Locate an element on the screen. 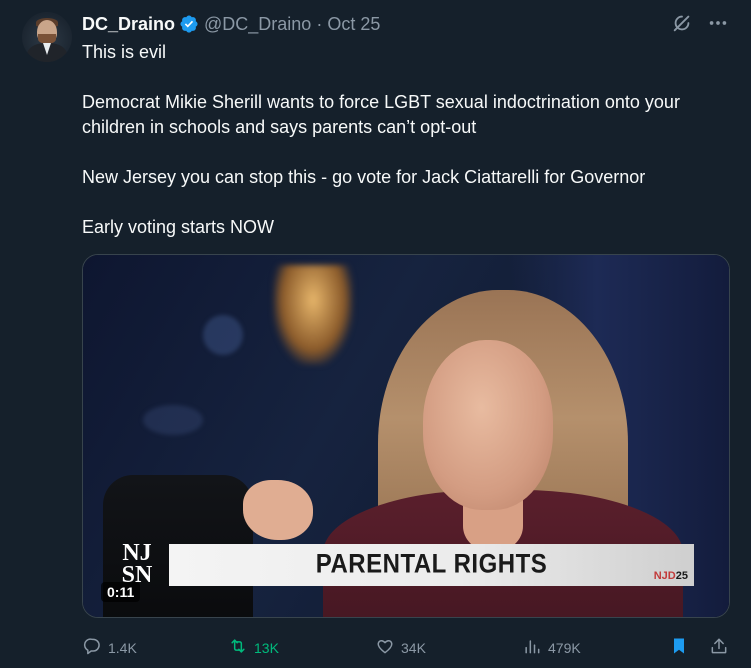 Image resolution: width=751 pixels, height=668 pixels. views-button: 479K is located at coordinates (551, 647).